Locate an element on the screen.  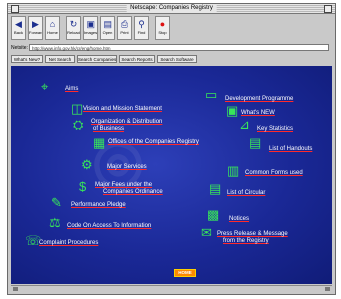
handouts-icon: ▤ is located at coordinates (255, 142).